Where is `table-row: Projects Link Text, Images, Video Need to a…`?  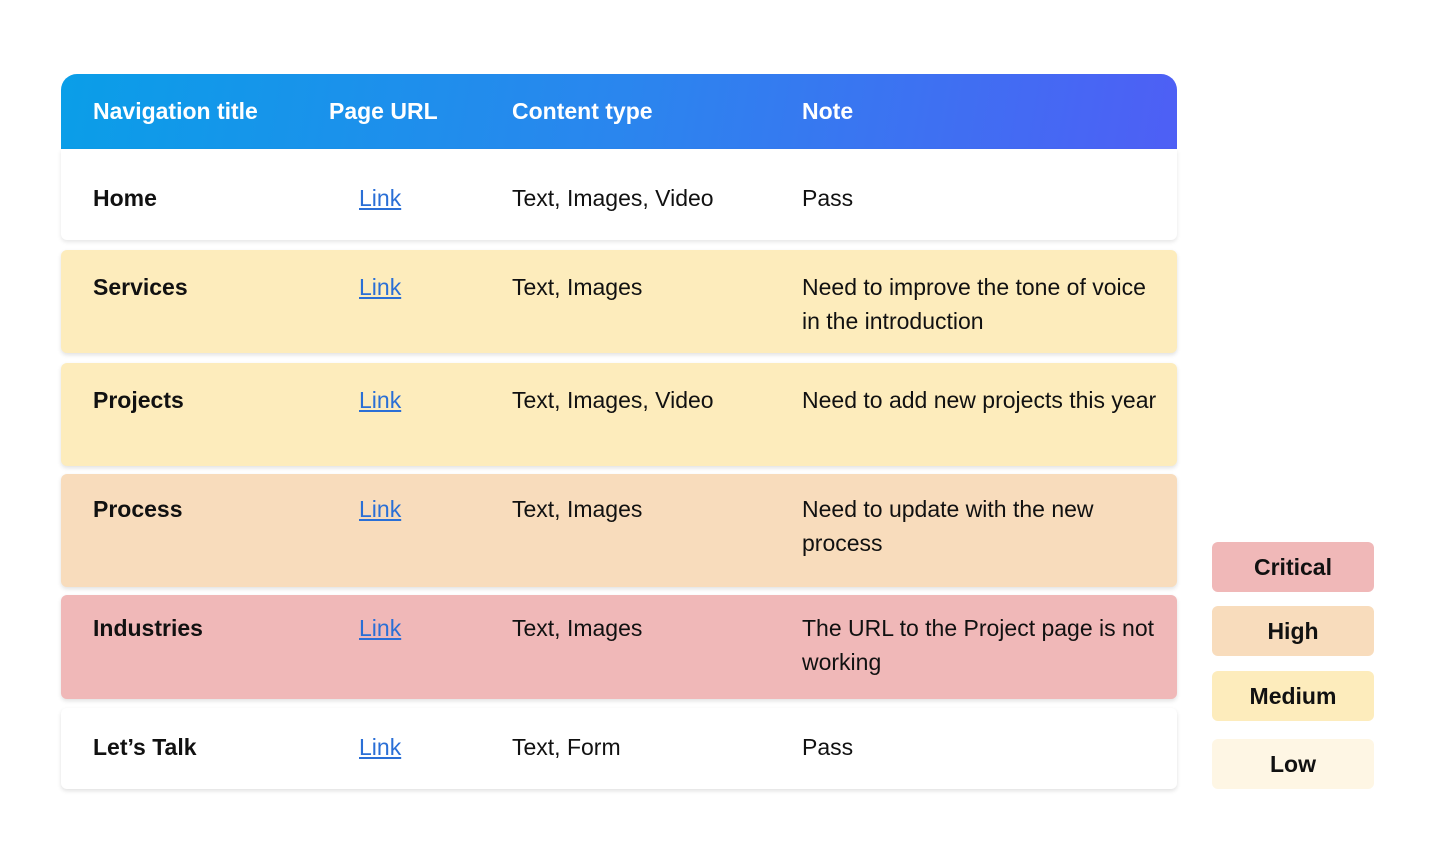 table-row: Projects Link Text, Images, Video Need to a… is located at coordinates (619, 414).